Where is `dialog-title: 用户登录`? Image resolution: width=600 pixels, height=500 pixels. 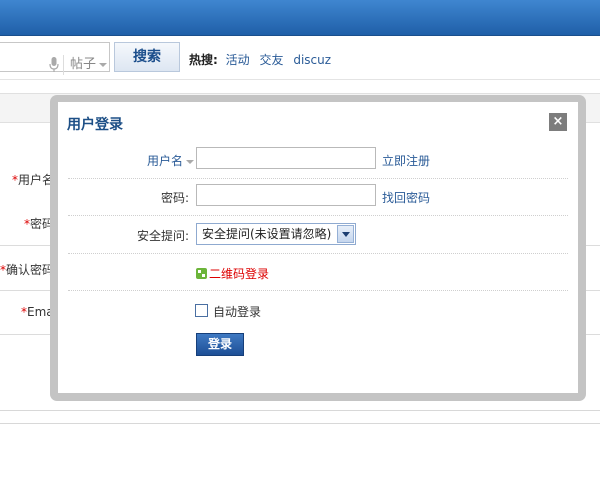 dialog-title: 用户登录 is located at coordinates (95, 125).